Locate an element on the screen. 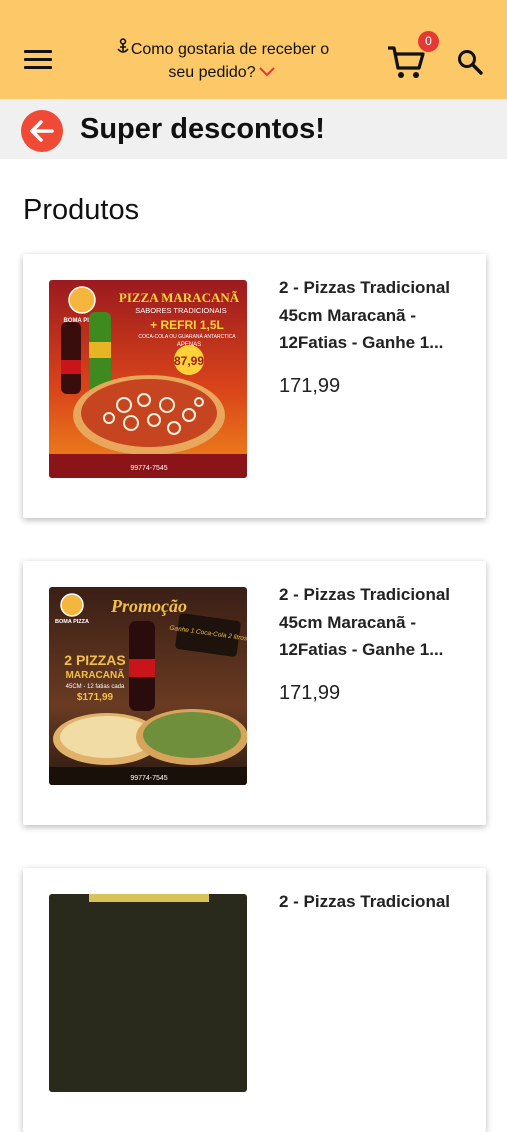  section-title: Produtos is located at coordinates (81, 210).